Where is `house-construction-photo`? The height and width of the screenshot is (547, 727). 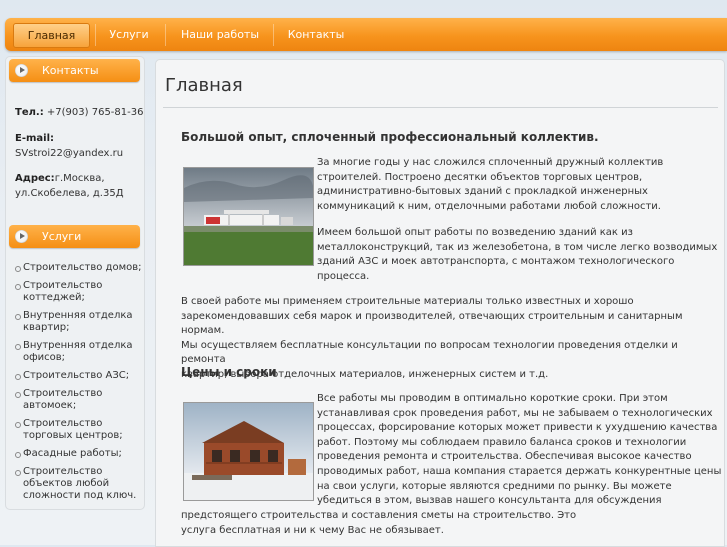
house-construction-photo is located at coordinates (248, 451).